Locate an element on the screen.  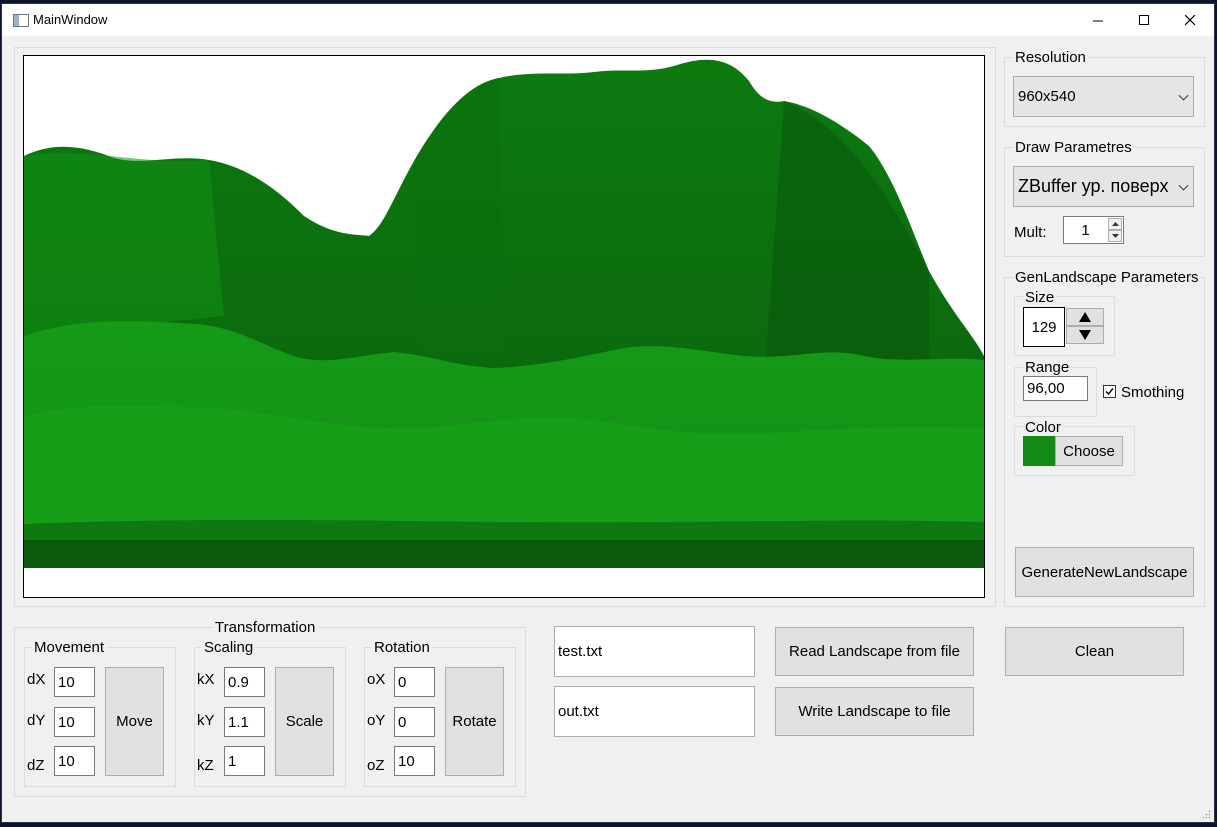
minimize-icon is located at coordinates (1097, 20).